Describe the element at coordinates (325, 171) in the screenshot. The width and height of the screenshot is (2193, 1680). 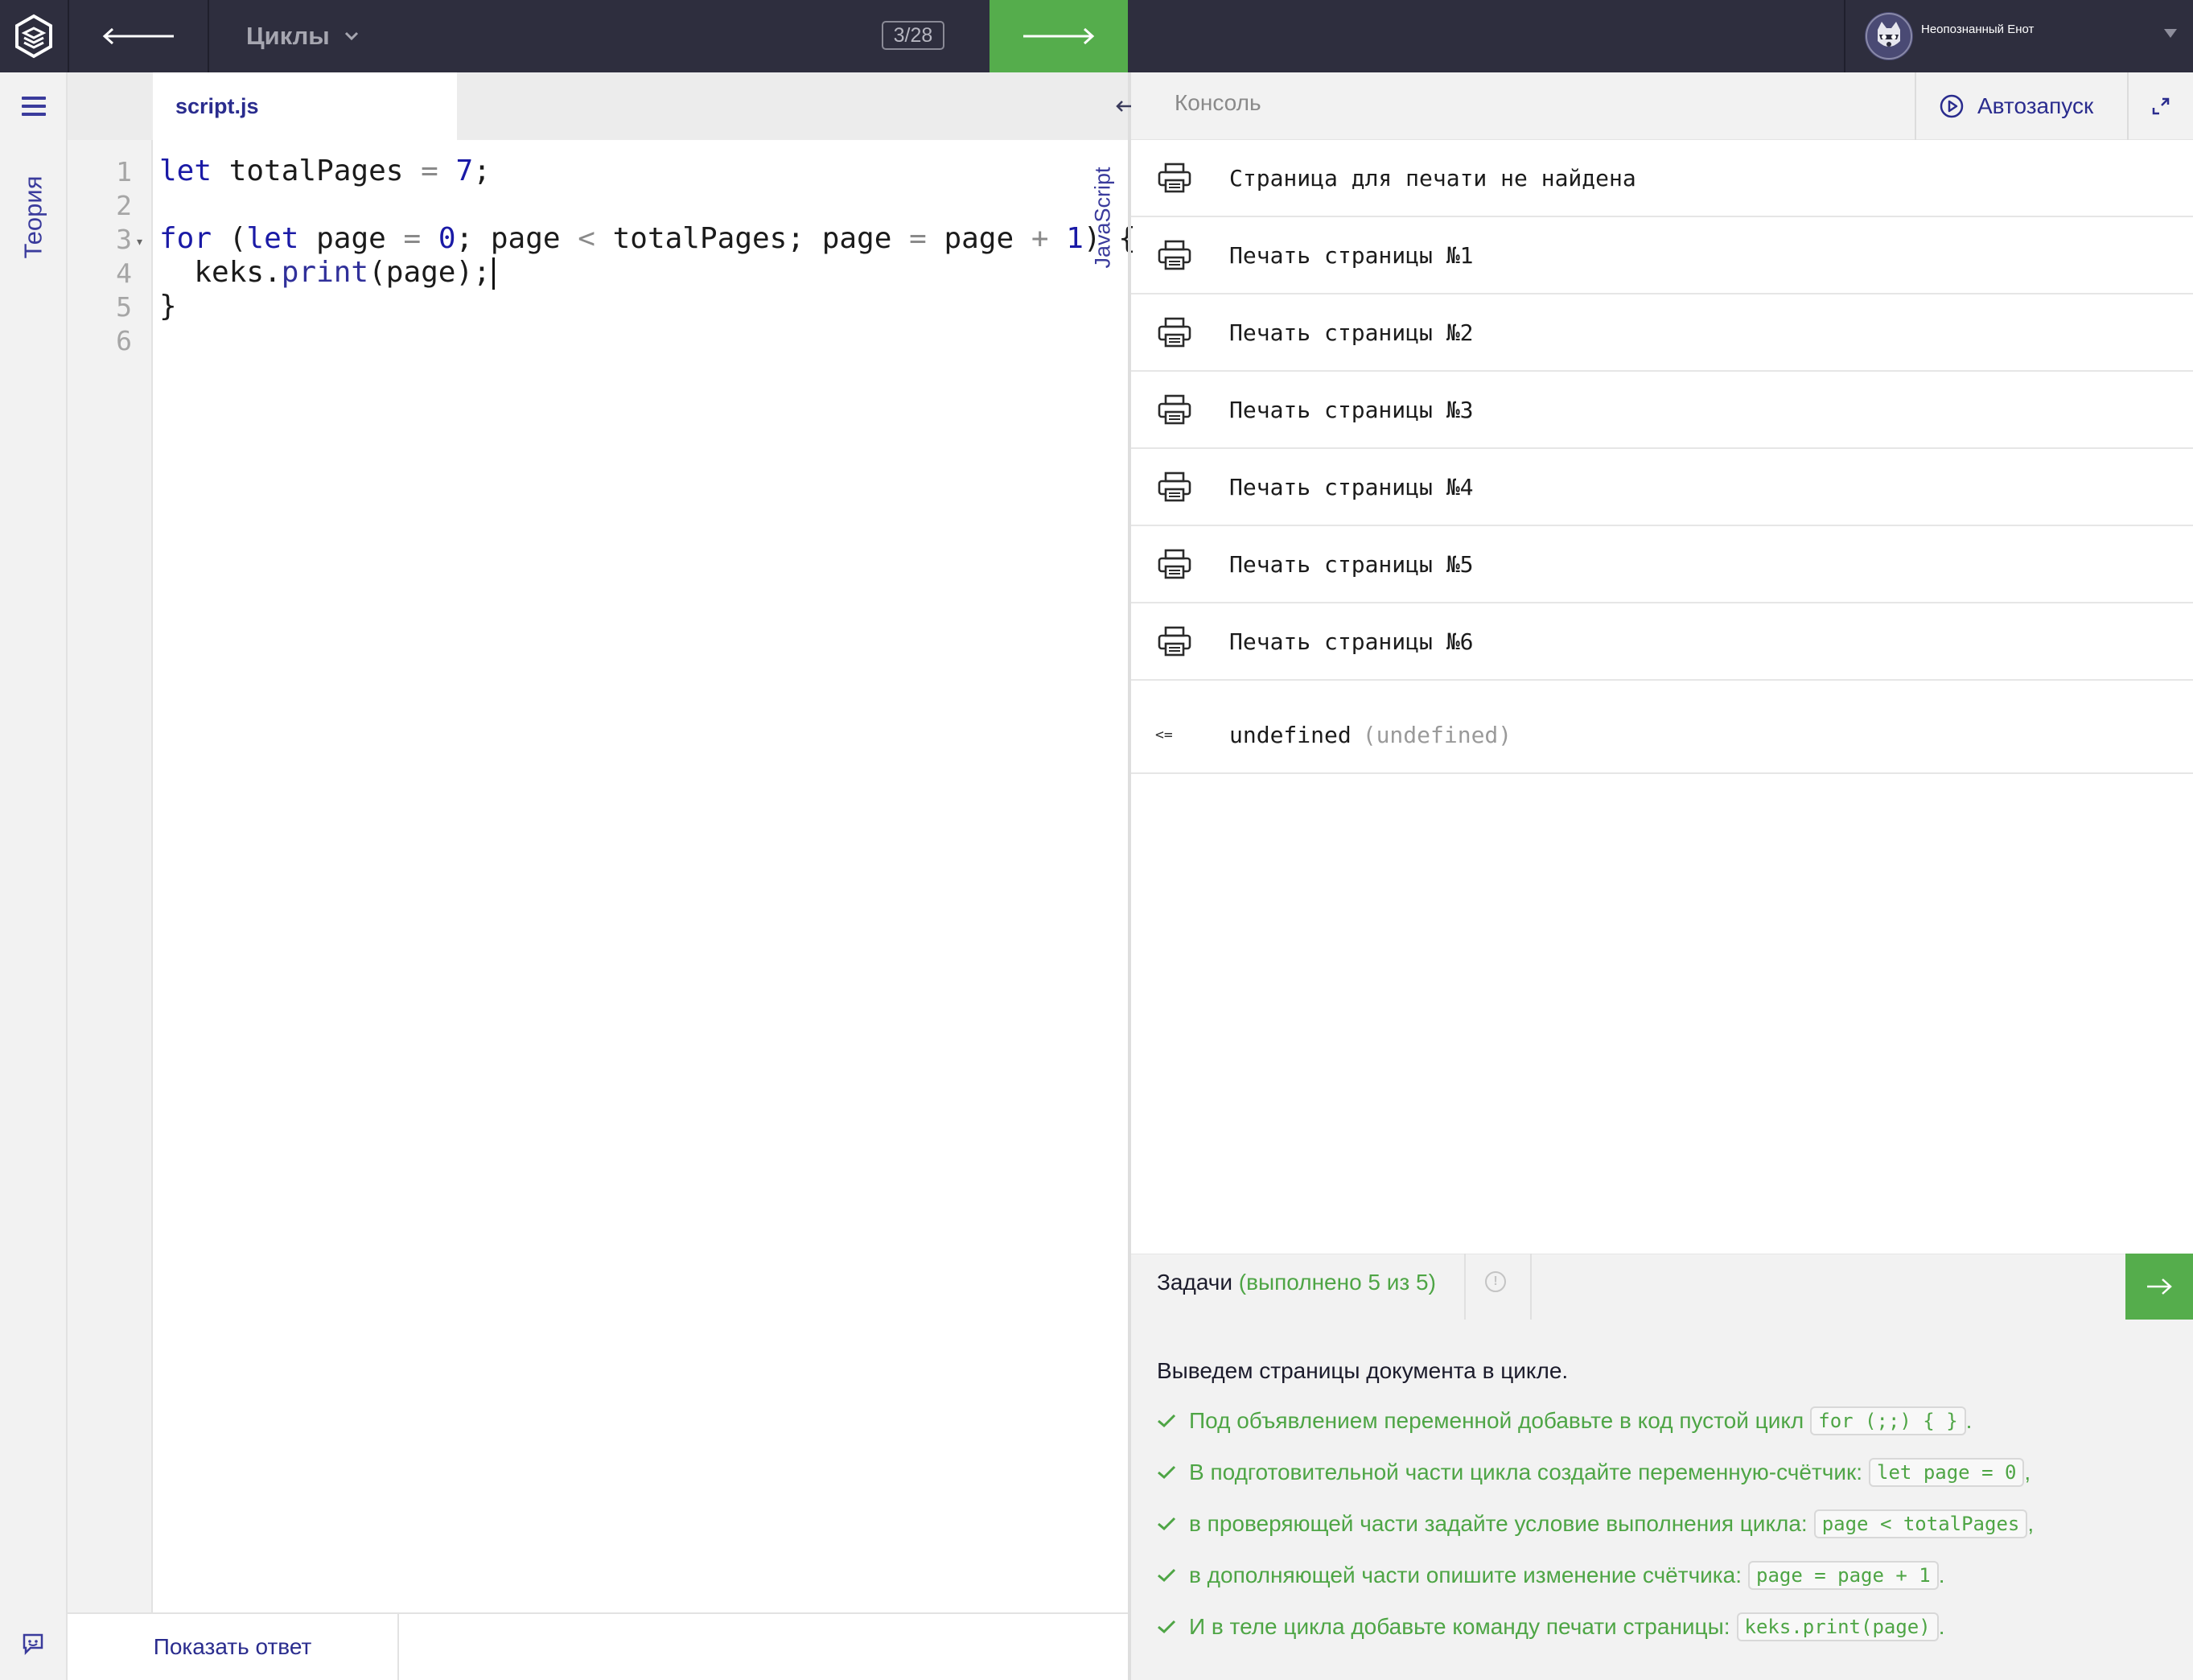
I see `code-line: let totalPages = 7;` at that location.